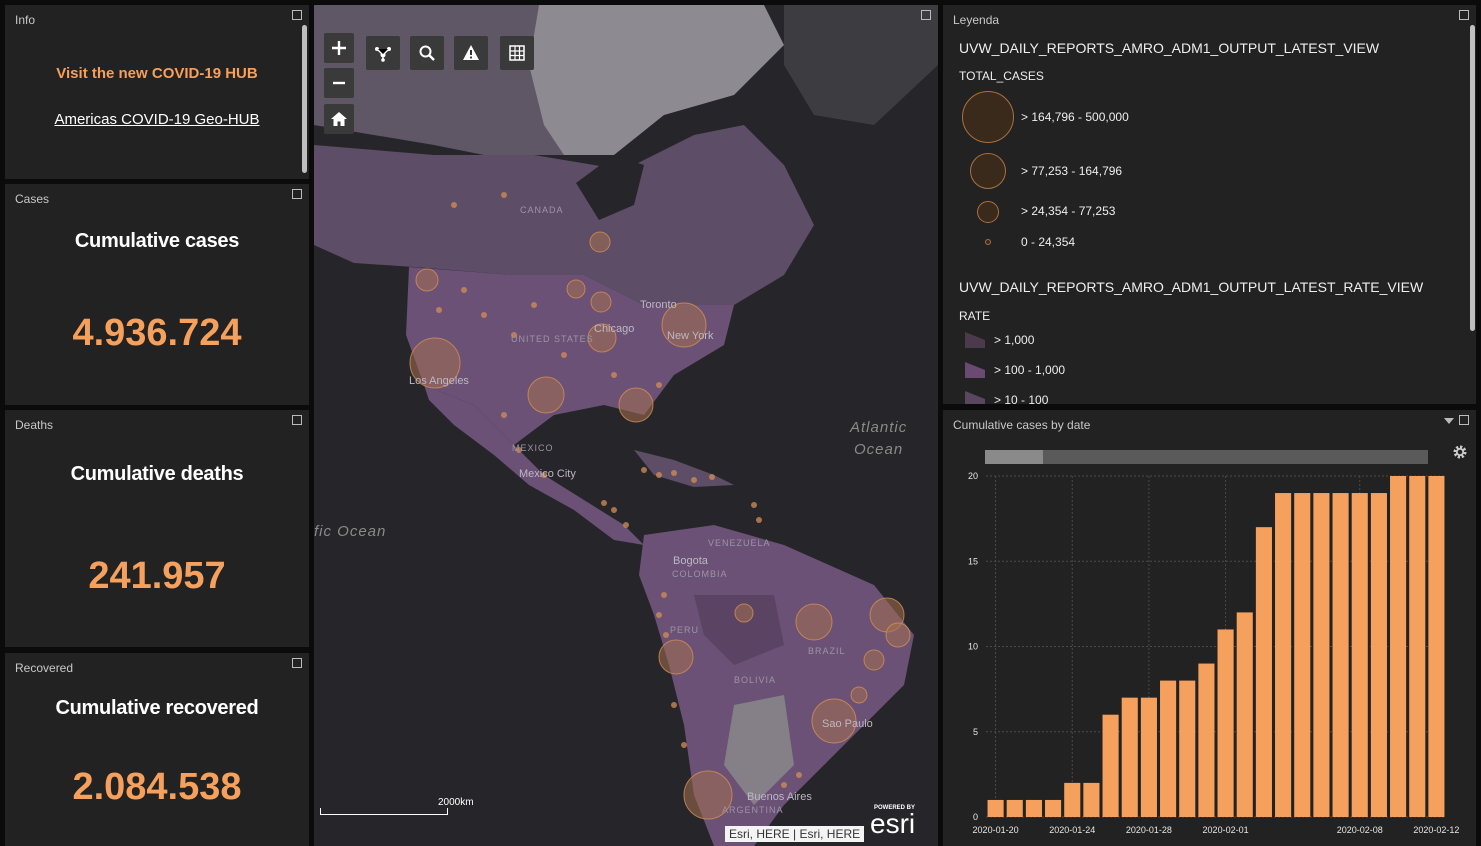  What do you see at coordinates (973, 476) in the screenshot?
I see `y-tick-label: 20` at bounding box center [973, 476].